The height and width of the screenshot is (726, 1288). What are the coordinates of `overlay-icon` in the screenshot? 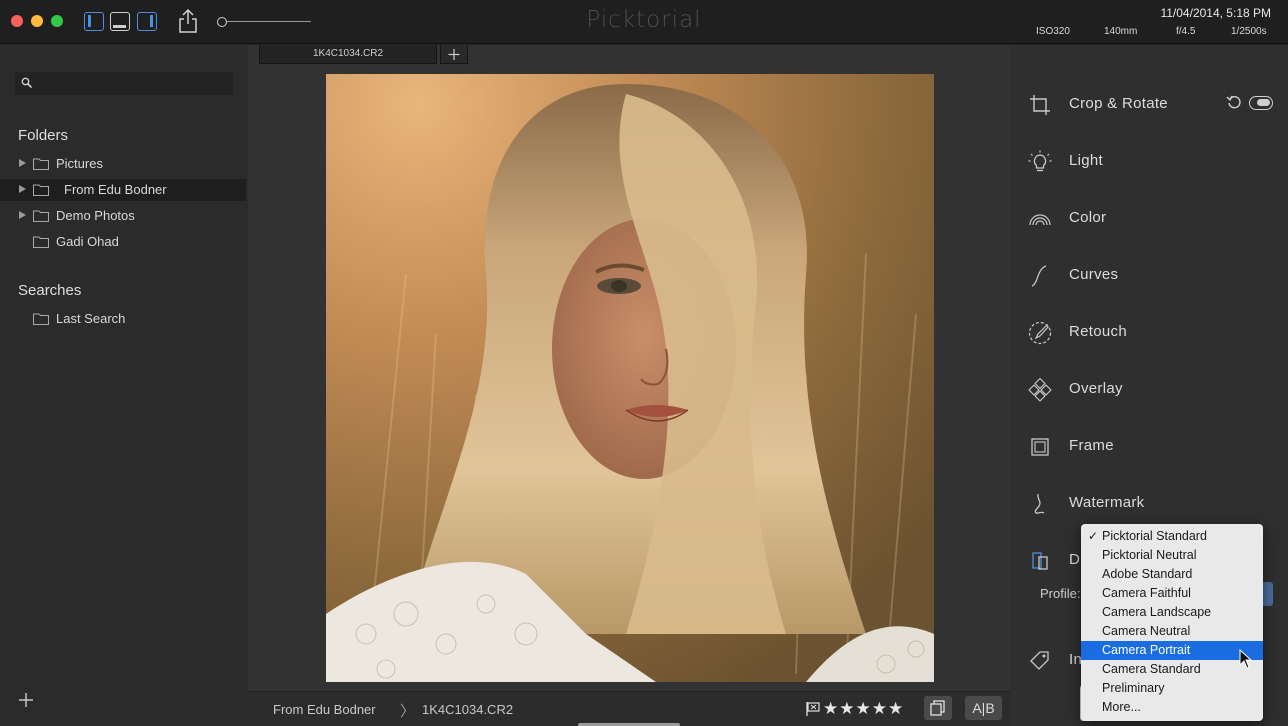 It's located at (1040, 390).